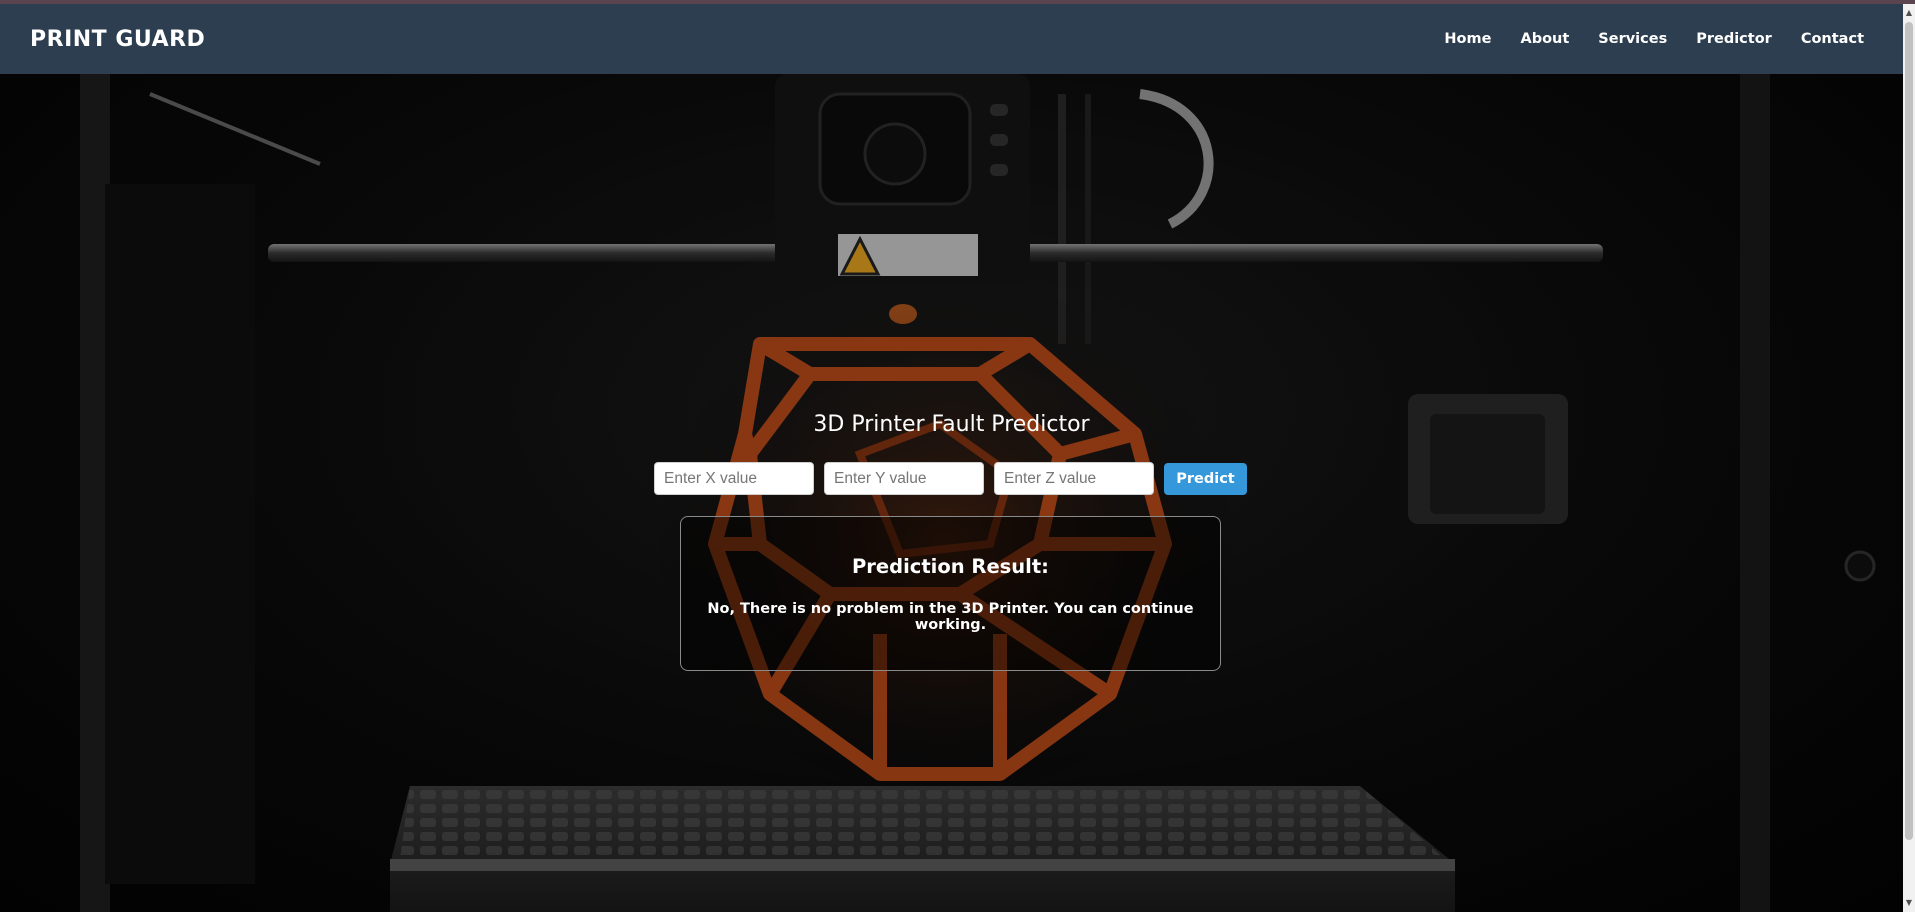 The width and height of the screenshot is (1915, 912). Describe the element at coordinates (117, 39) in the screenshot. I see `brand-logo: PRINT GUARD` at that location.